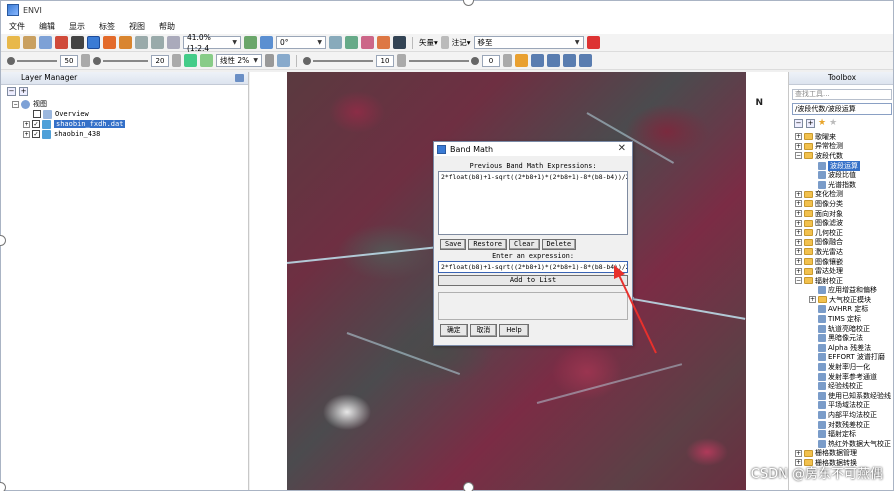 This screenshot has height=491, width=894. I want to click on toolbox-item: + 几何校正, so click(841, 233).